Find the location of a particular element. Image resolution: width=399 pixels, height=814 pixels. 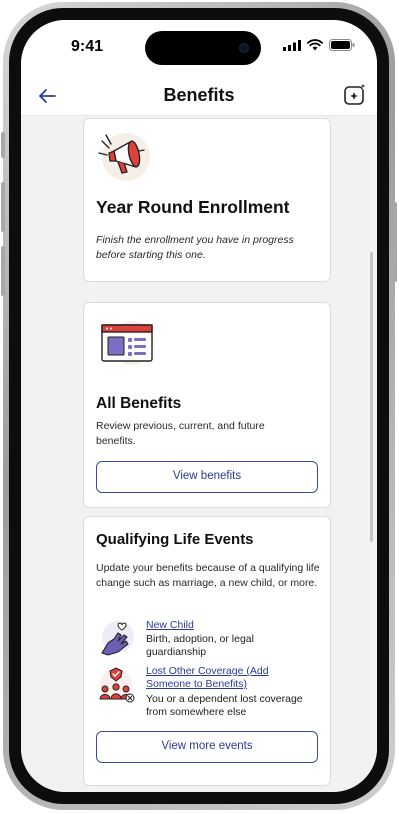

nav-bar: Benefits is located at coordinates (199, 96).